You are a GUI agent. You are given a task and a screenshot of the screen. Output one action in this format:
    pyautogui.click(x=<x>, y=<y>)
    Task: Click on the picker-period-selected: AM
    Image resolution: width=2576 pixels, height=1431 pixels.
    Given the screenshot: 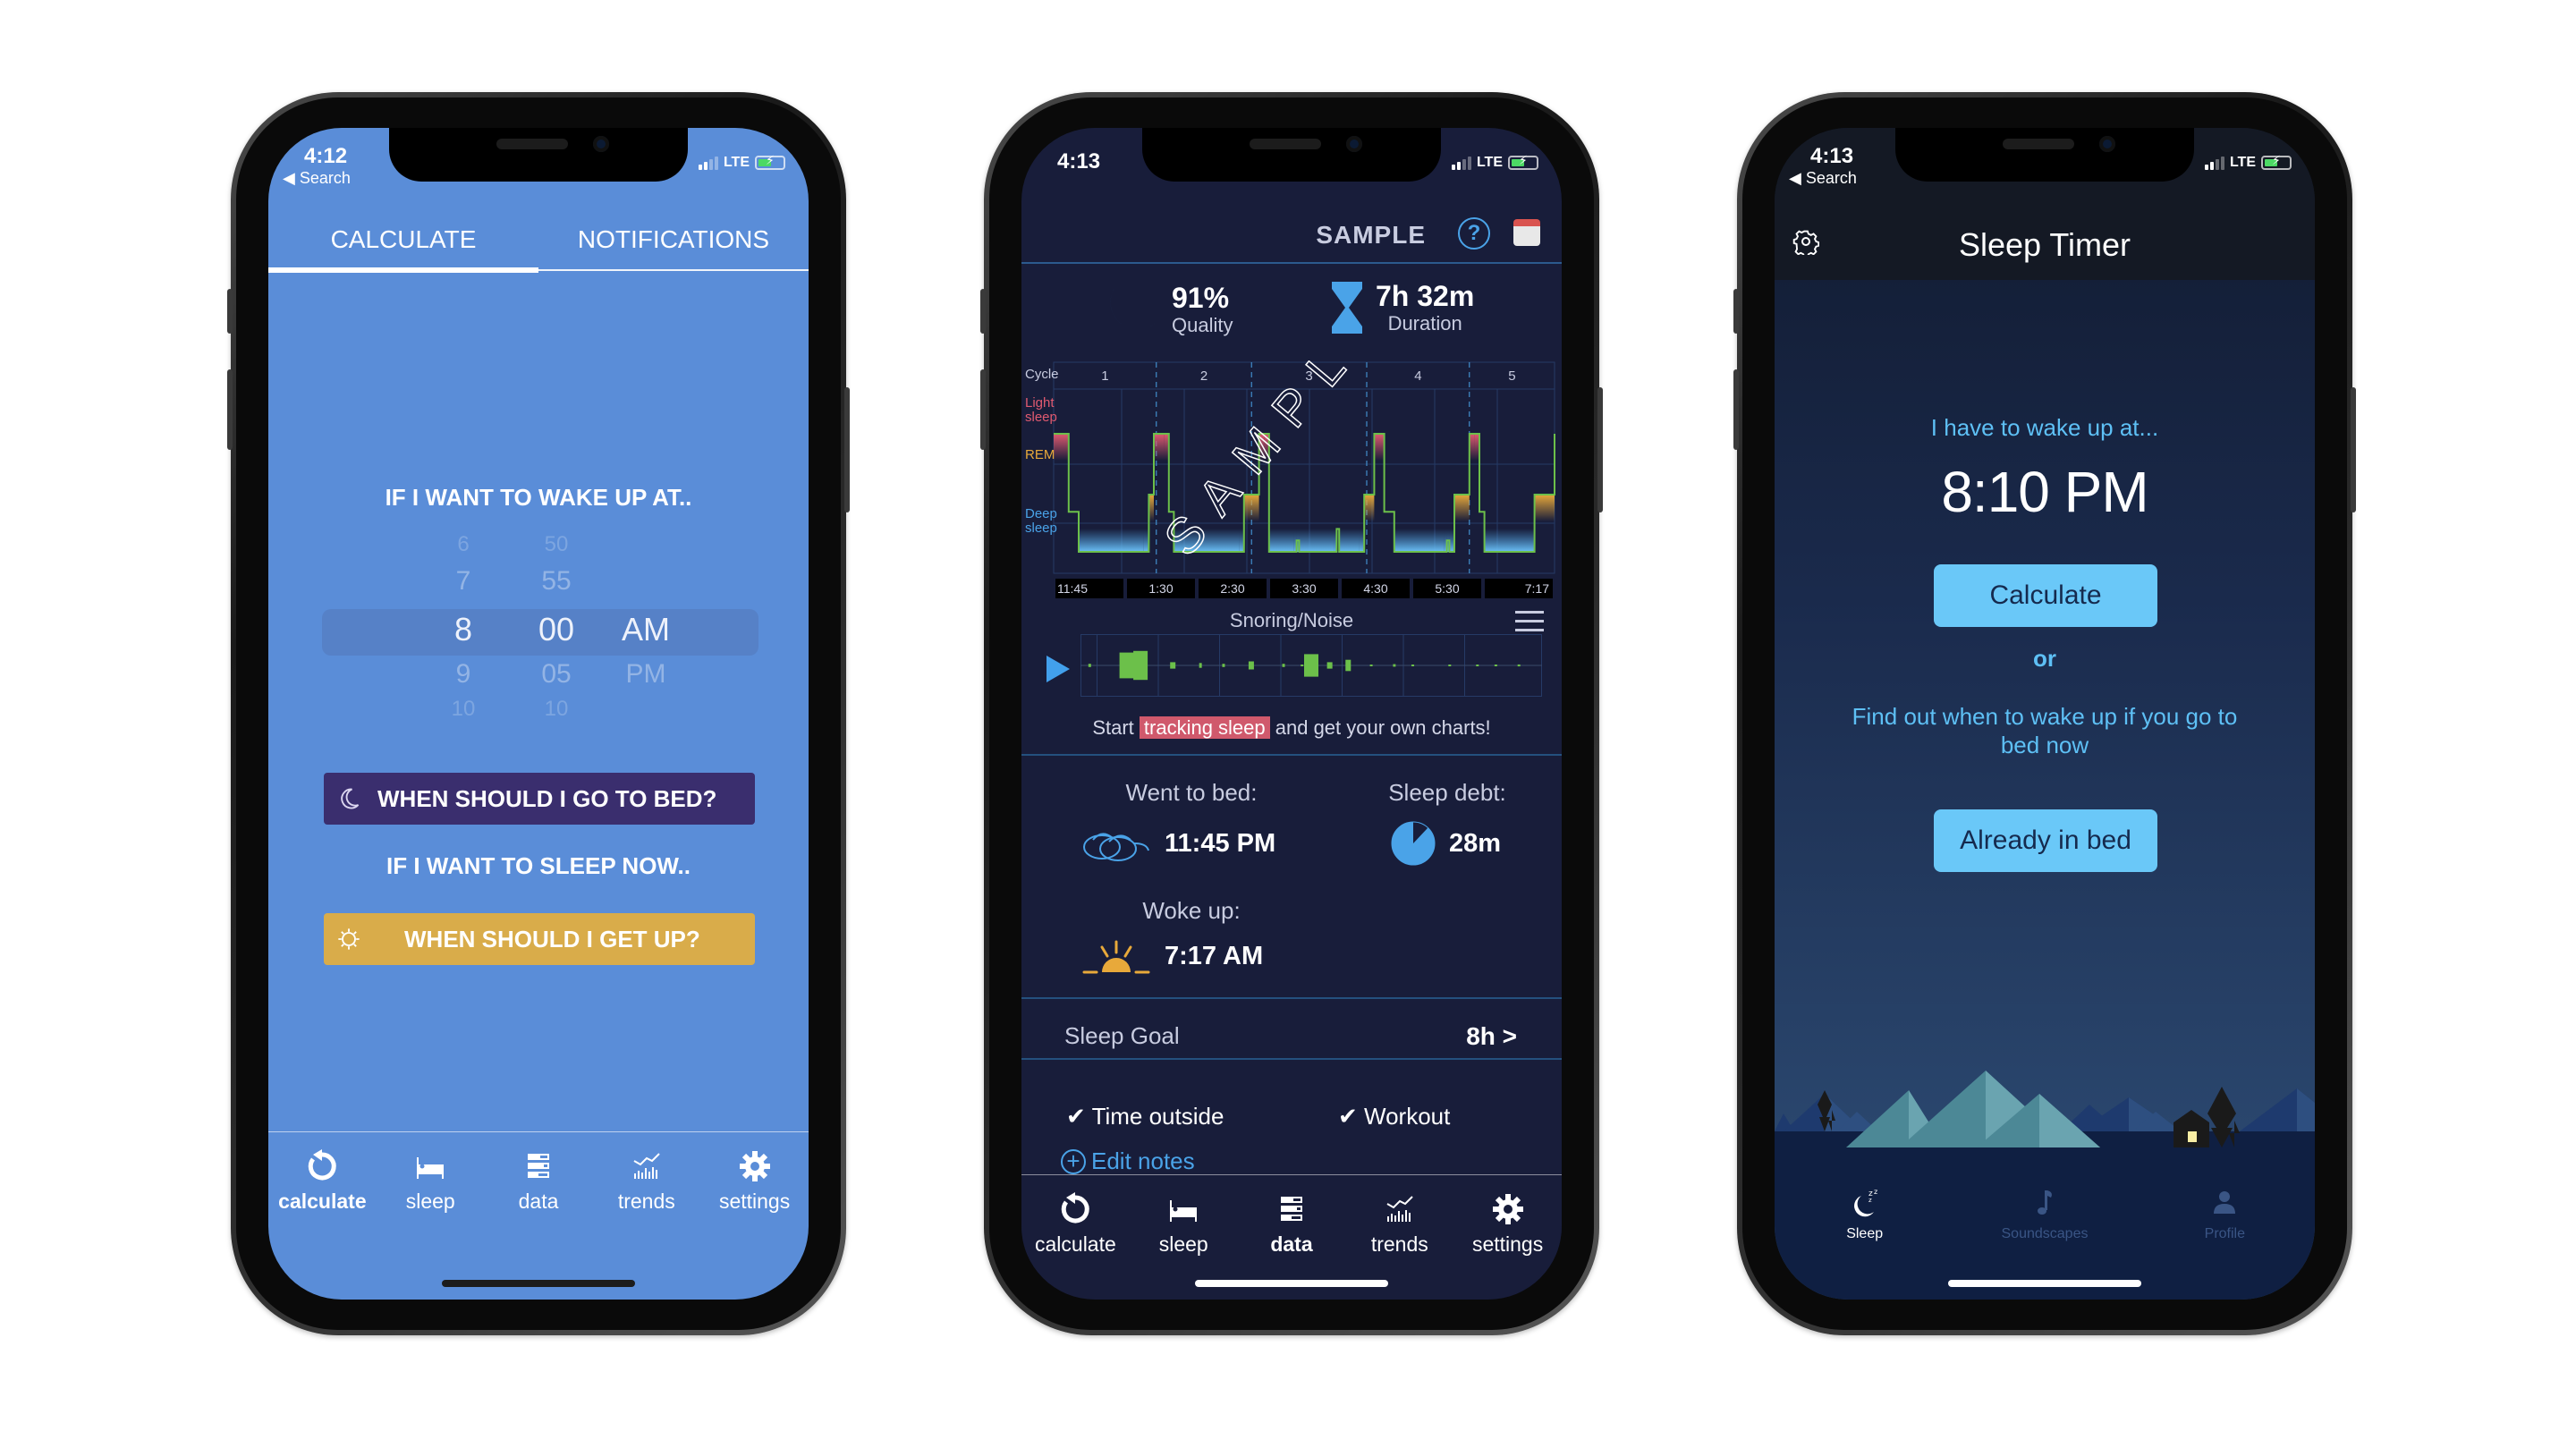 What is the action you would take?
    pyautogui.click(x=646, y=630)
    